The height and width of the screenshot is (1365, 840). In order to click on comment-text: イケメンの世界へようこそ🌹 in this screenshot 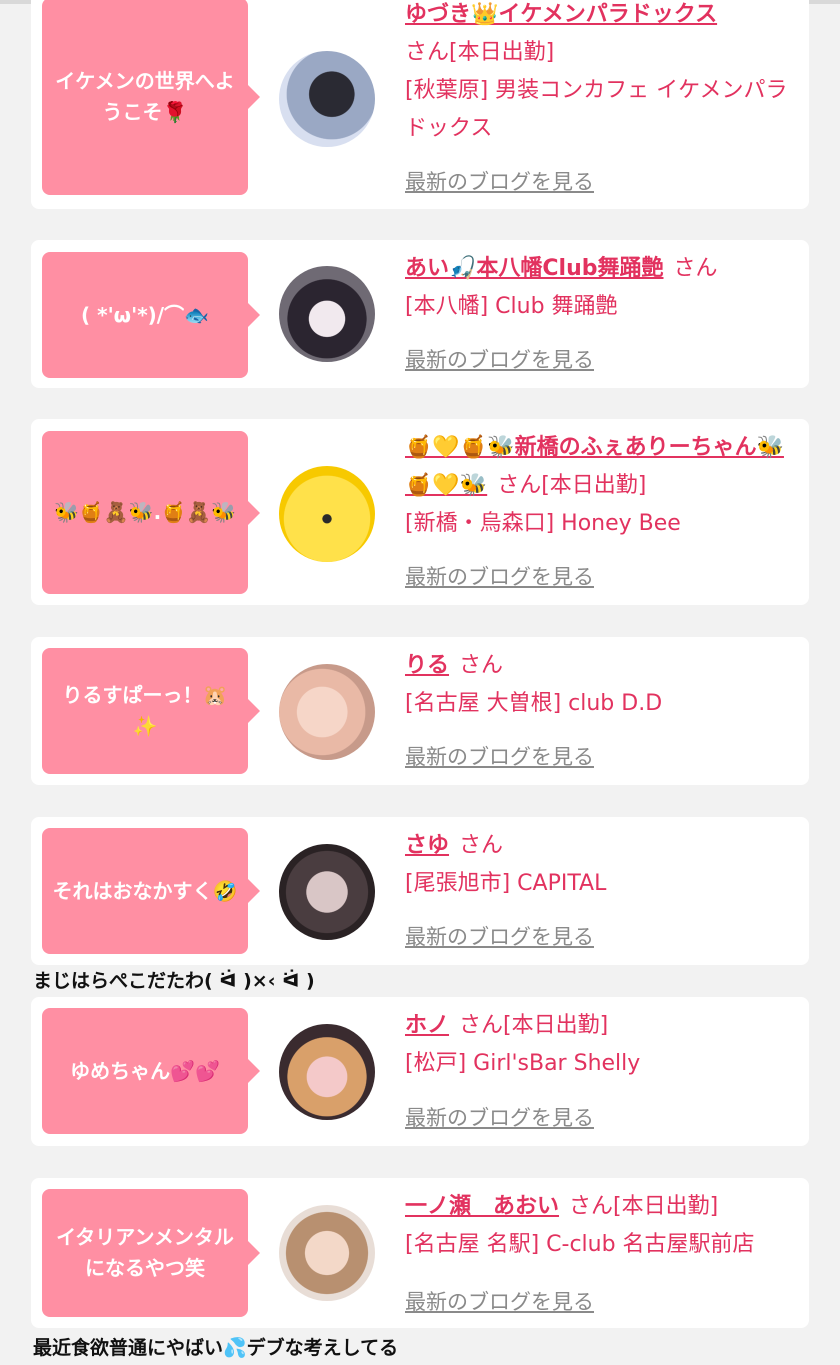, I will do `click(145, 96)`.